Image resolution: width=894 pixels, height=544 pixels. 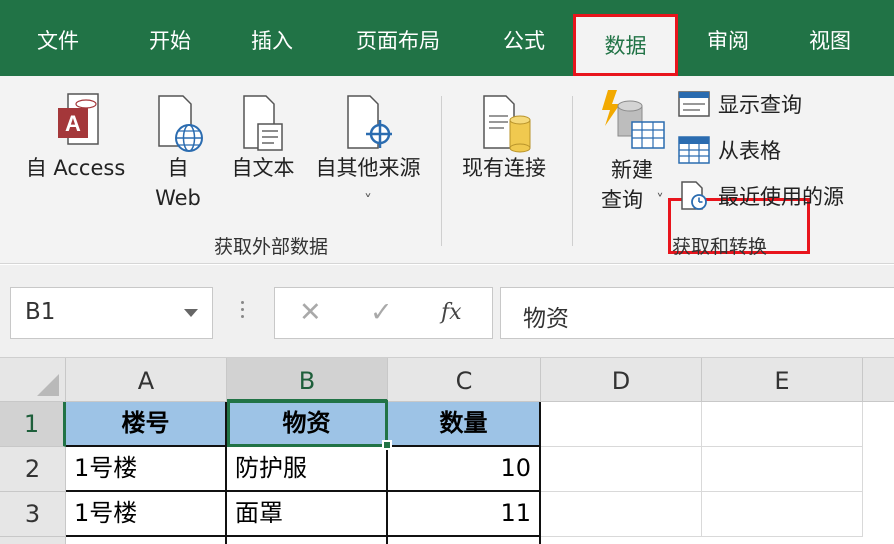 I want to click on tab-page-layout: 页面布局, so click(x=398, y=38).